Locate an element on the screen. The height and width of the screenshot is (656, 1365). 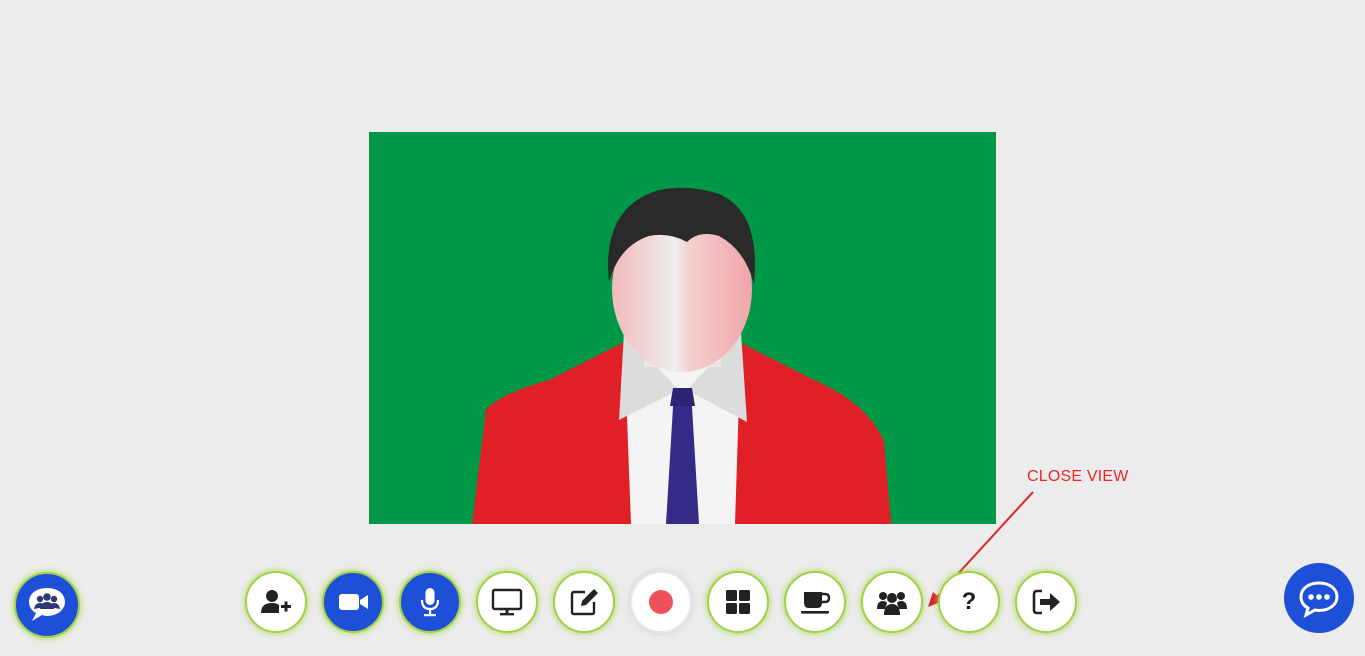
grid-icon is located at coordinates (738, 602).